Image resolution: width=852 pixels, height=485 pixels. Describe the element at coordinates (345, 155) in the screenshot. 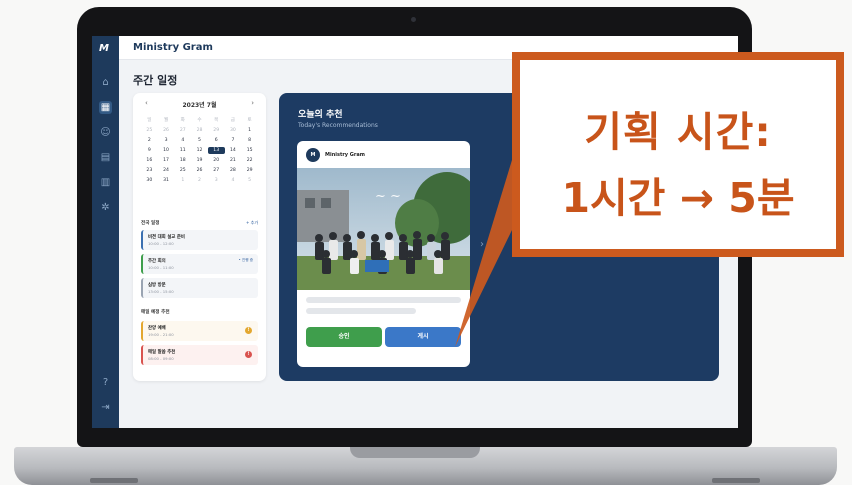

I see `card-account-name: Ministry Gram` at that location.